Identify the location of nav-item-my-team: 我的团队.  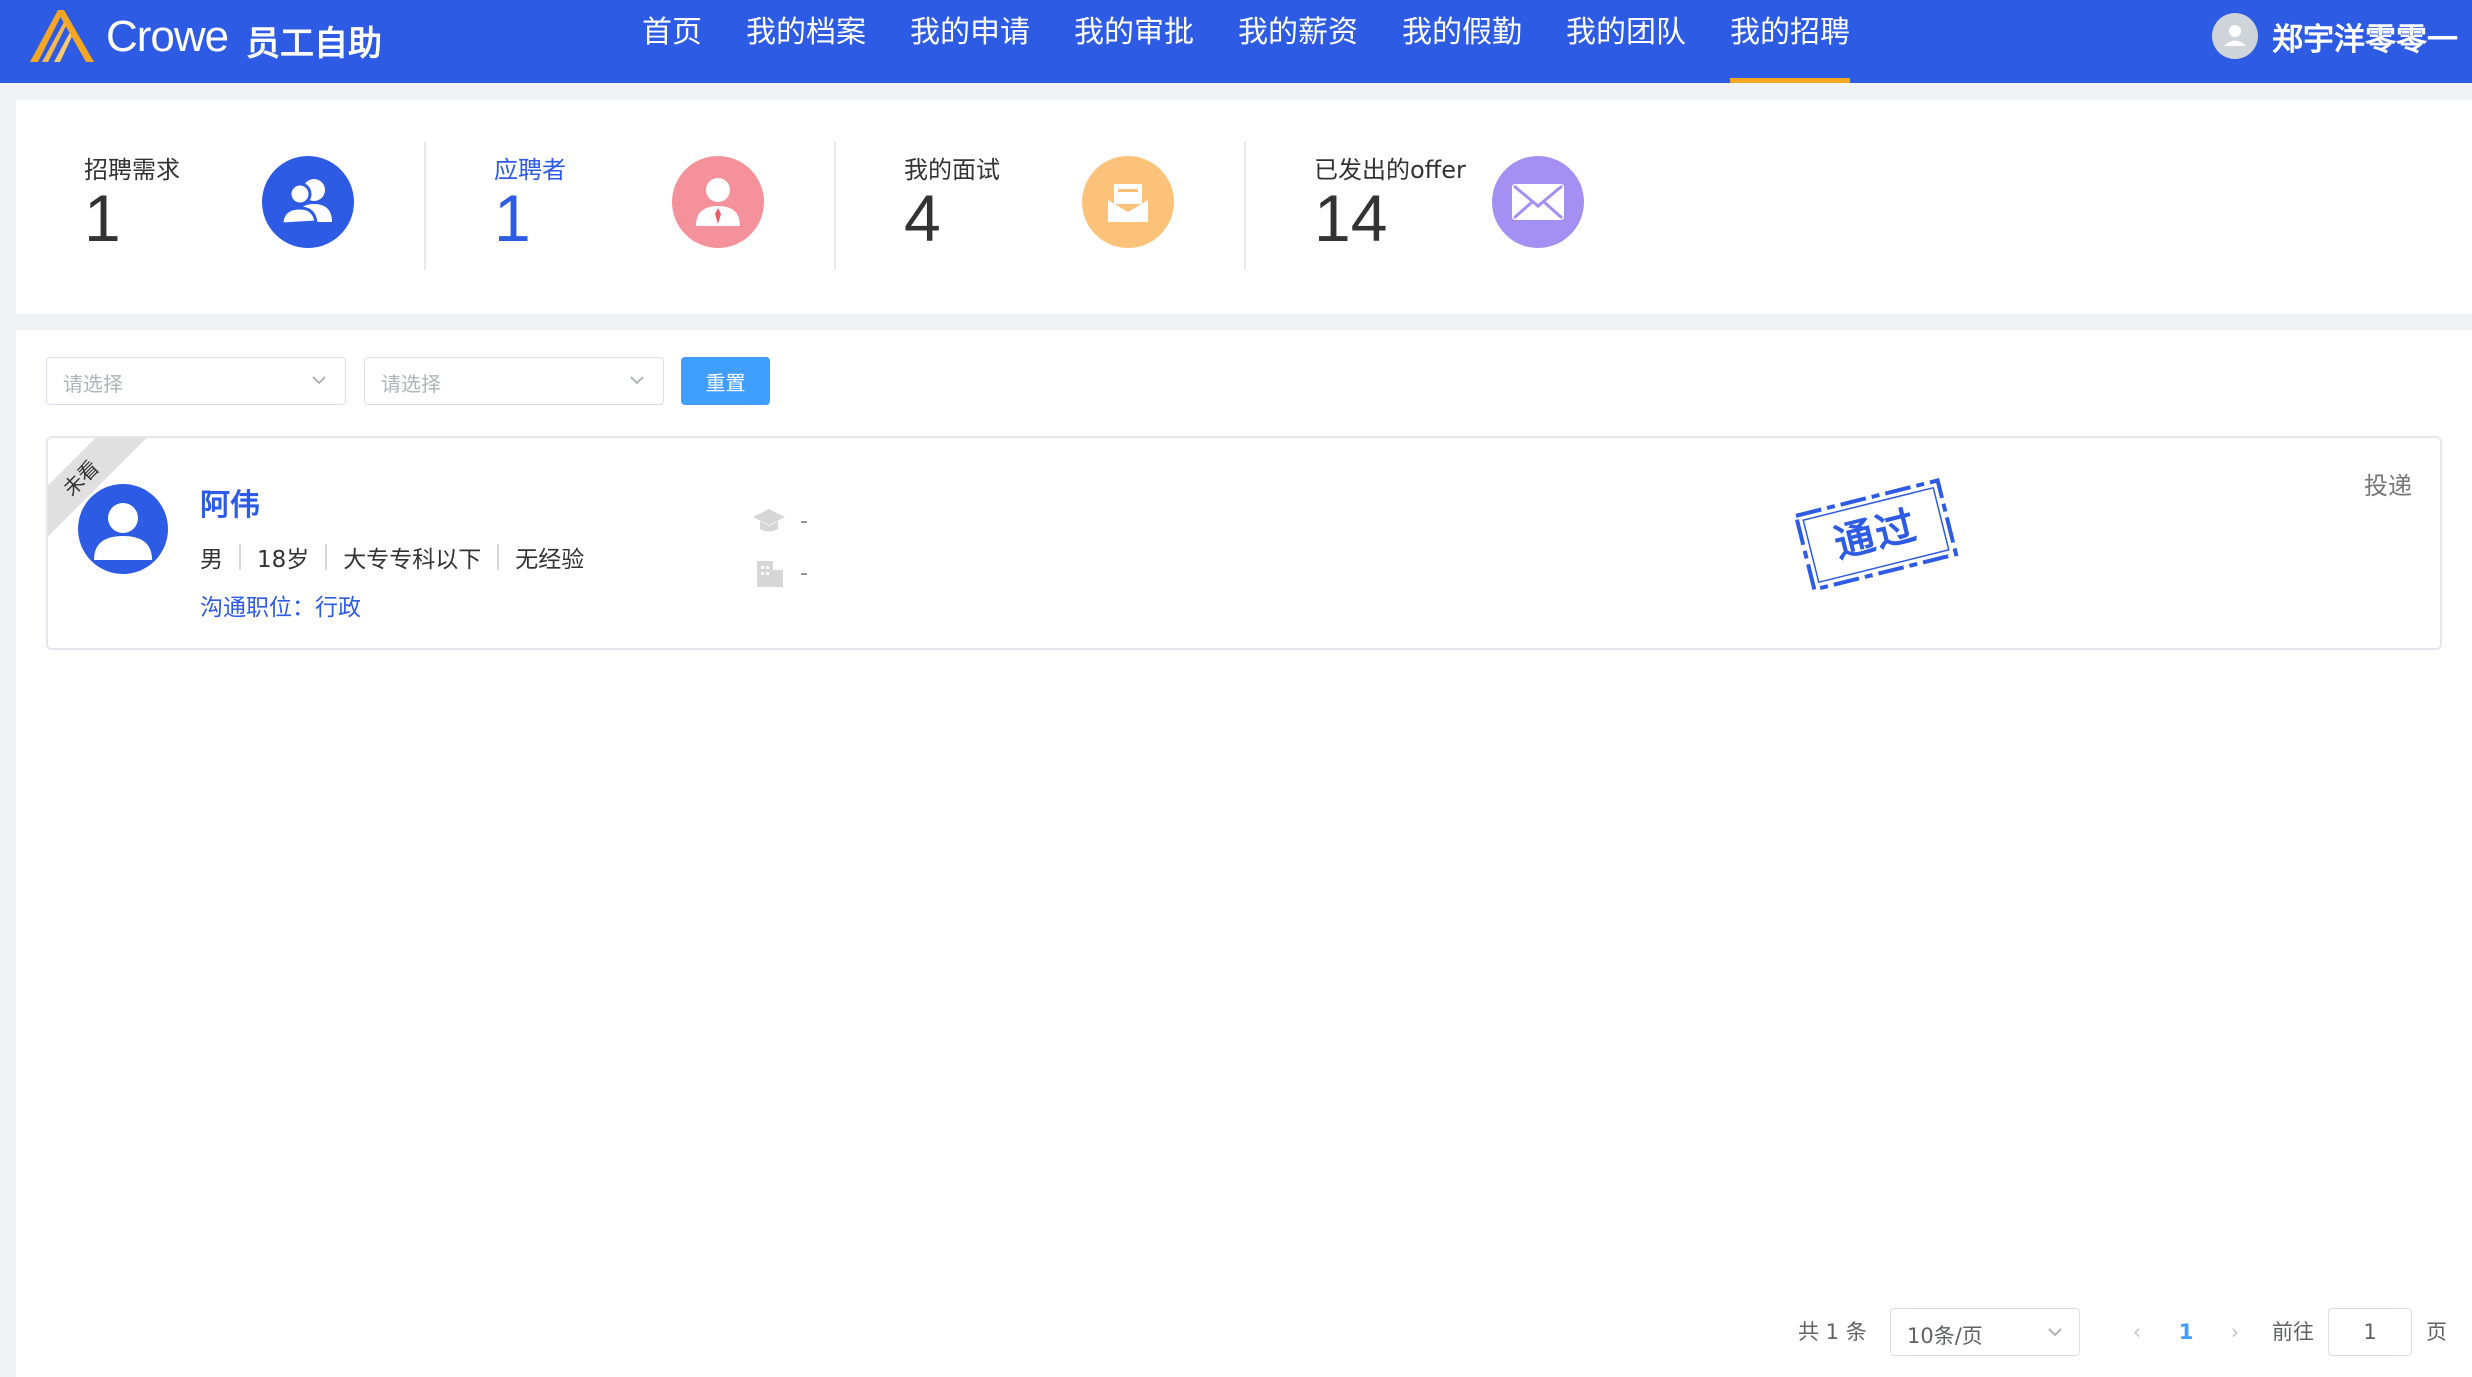
(1626, 41).